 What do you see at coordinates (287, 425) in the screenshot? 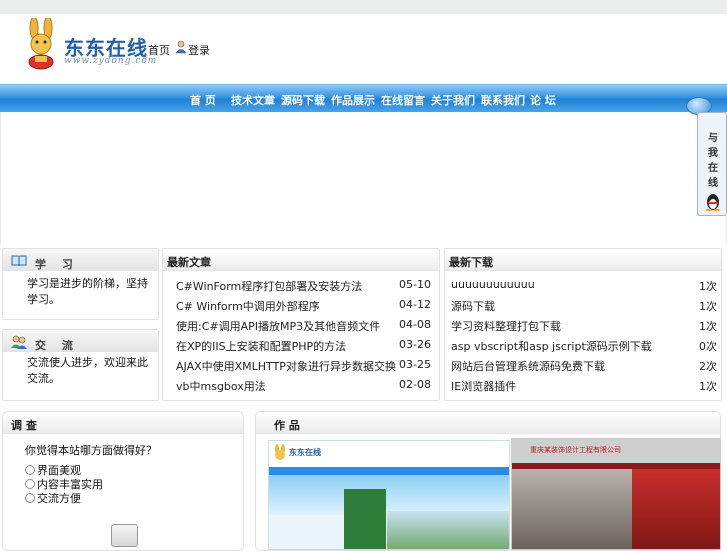
I see `works-title: 作 品` at bounding box center [287, 425].